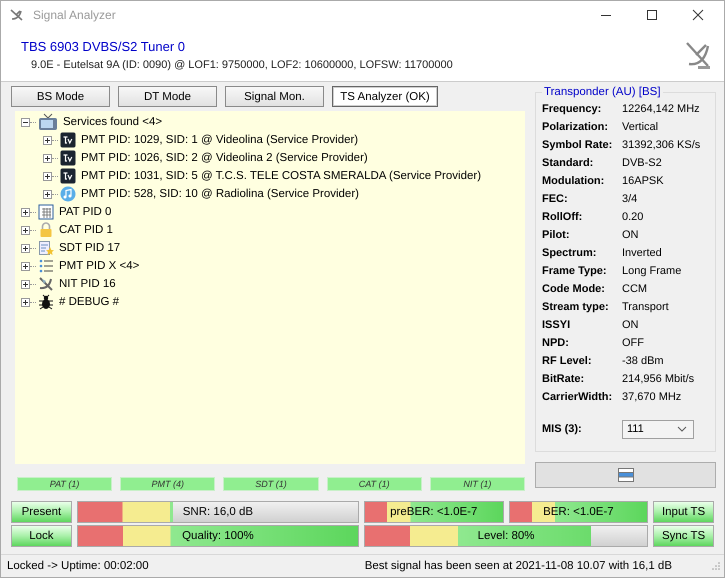  What do you see at coordinates (46, 212) in the screenshot?
I see `table-icon` at bounding box center [46, 212].